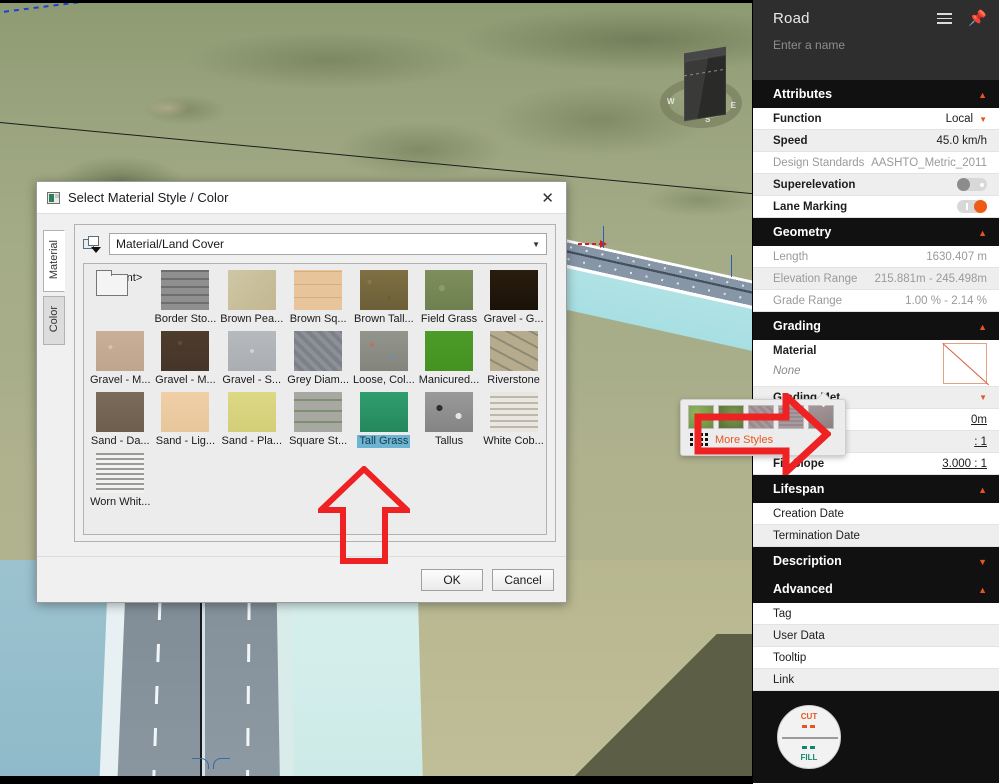 This screenshot has width=999, height=784. What do you see at coordinates (965, 363) in the screenshot?
I see `material-none-swatch` at bounding box center [965, 363].